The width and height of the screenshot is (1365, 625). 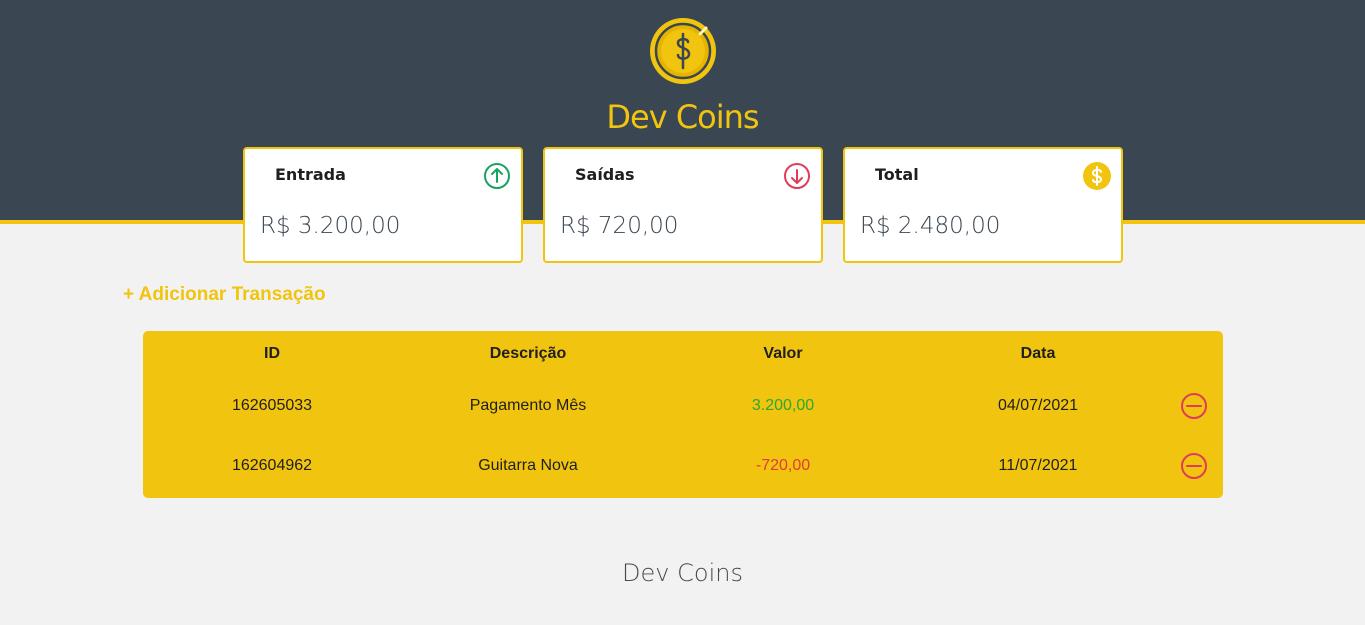 What do you see at coordinates (605, 174) in the screenshot?
I see `expense-card-title: Saídas` at bounding box center [605, 174].